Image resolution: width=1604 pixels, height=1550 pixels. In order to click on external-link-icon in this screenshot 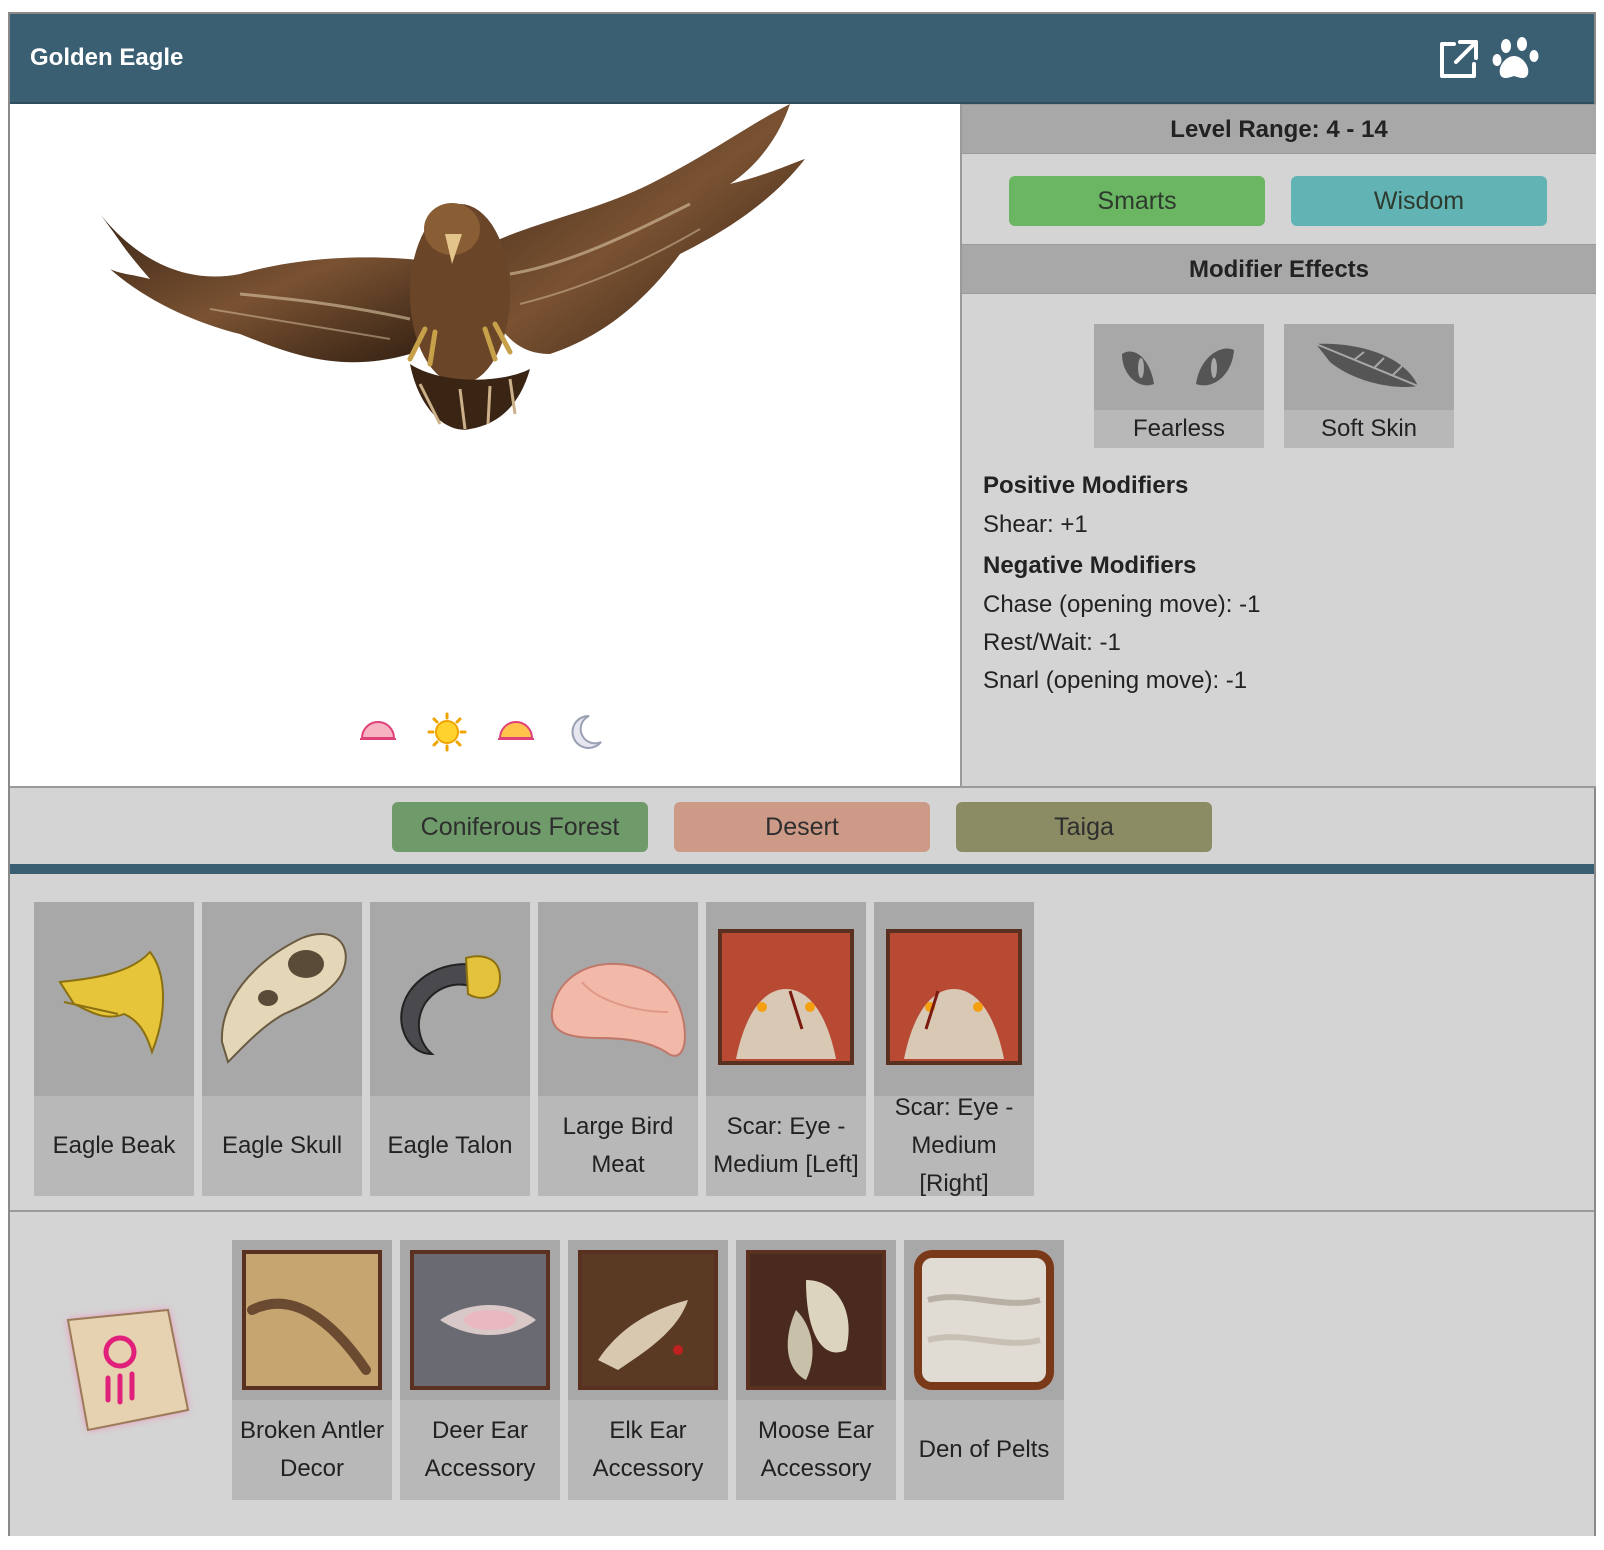, I will do `click(1458, 60)`.